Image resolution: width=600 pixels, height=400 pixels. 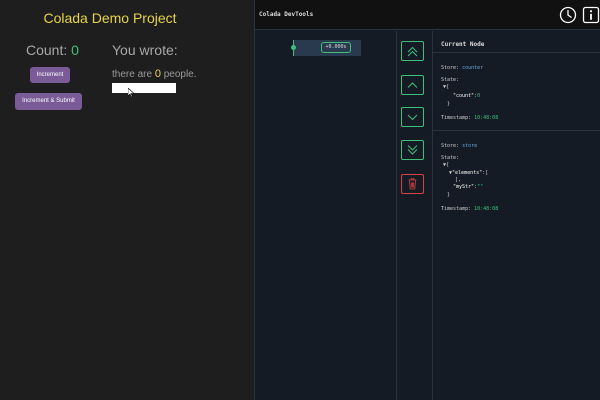 I want to click on array-close: ],, so click(x=458, y=180).